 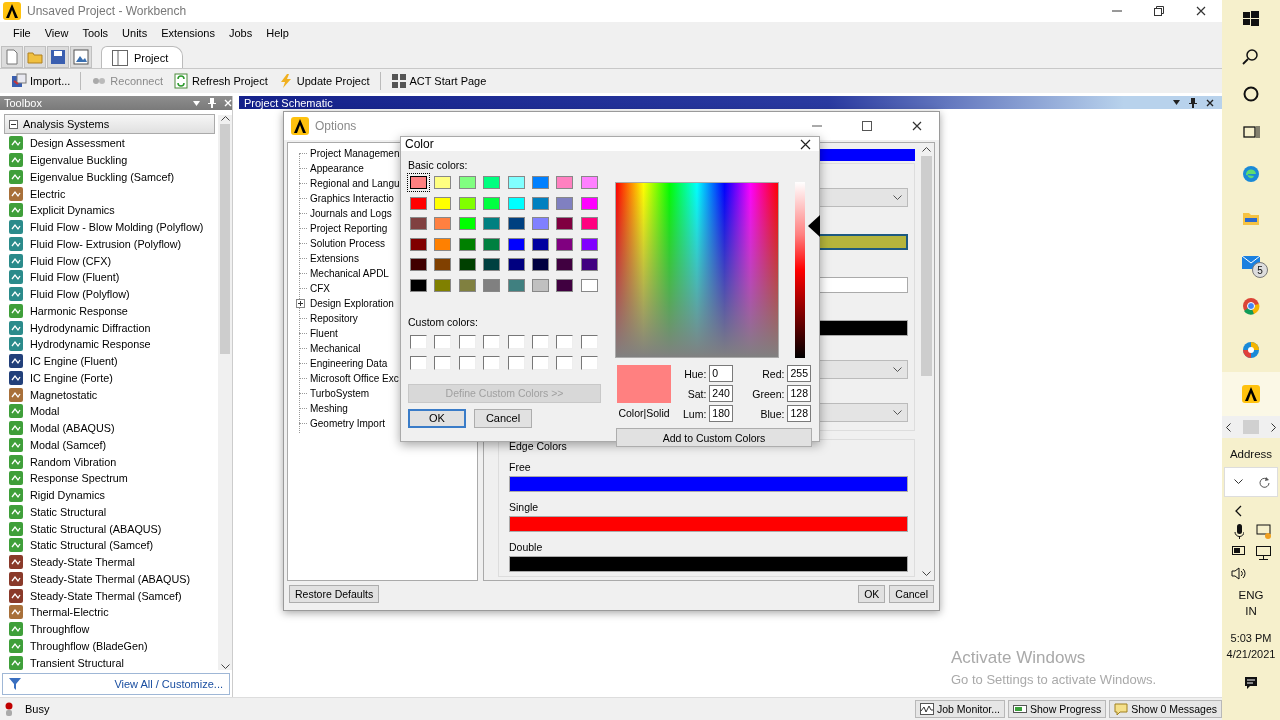 I want to click on chevron-left-icon, so click(x=1238, y=511).